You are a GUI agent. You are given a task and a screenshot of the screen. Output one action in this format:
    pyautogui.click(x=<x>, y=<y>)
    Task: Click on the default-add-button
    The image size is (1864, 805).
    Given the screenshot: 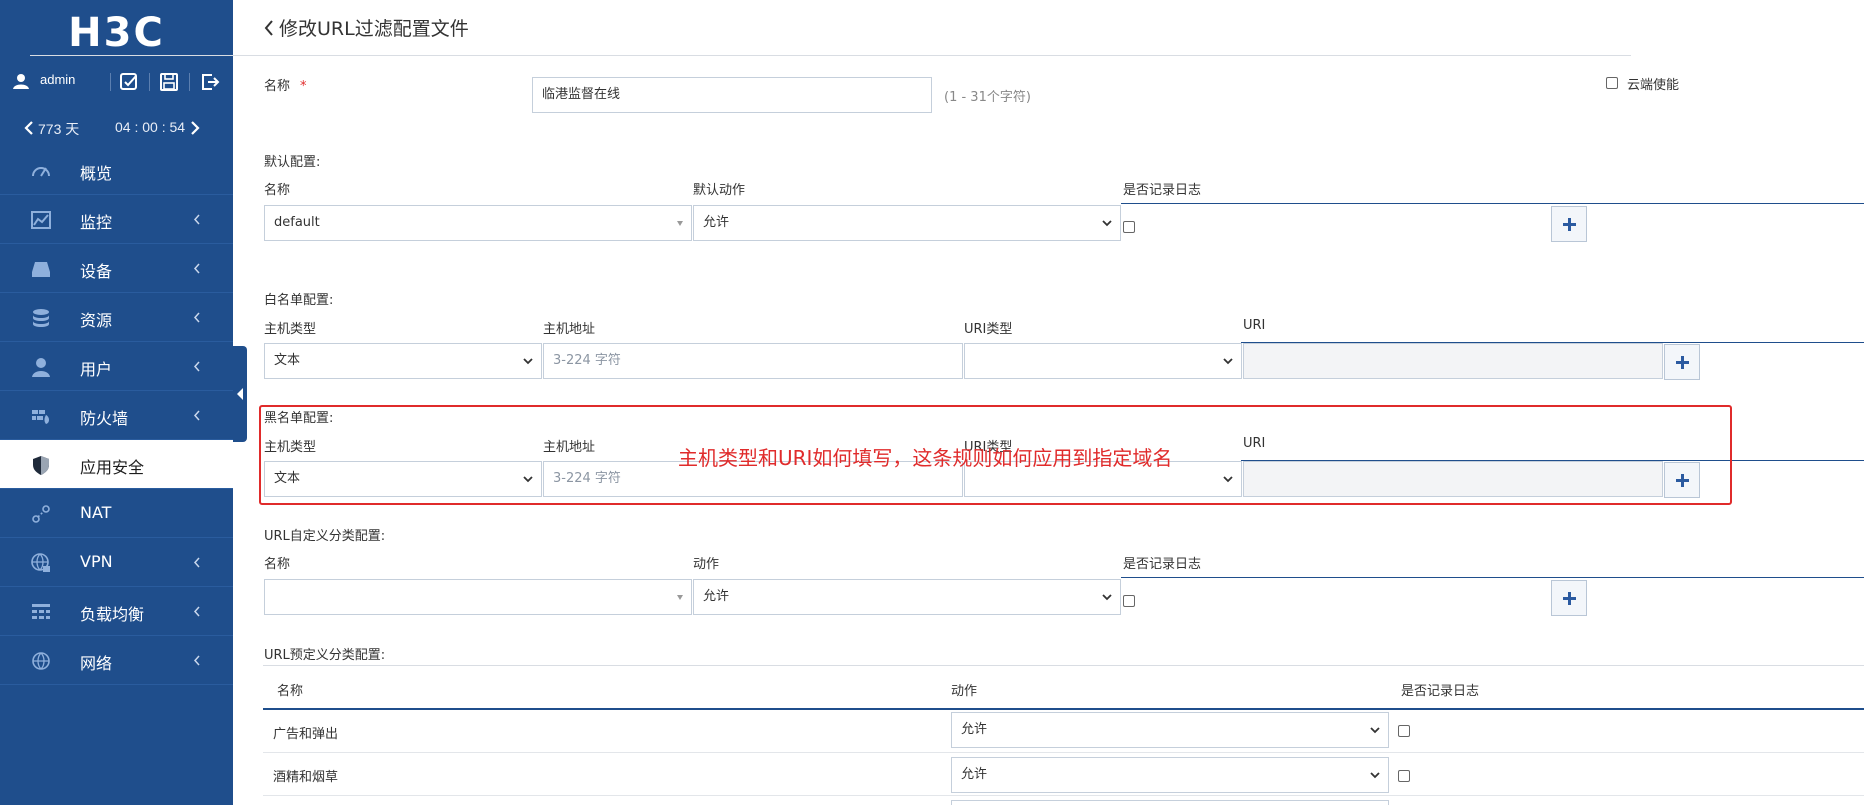 What is the action you would take?
    pyautogui.click(x=1569, y=224)
    